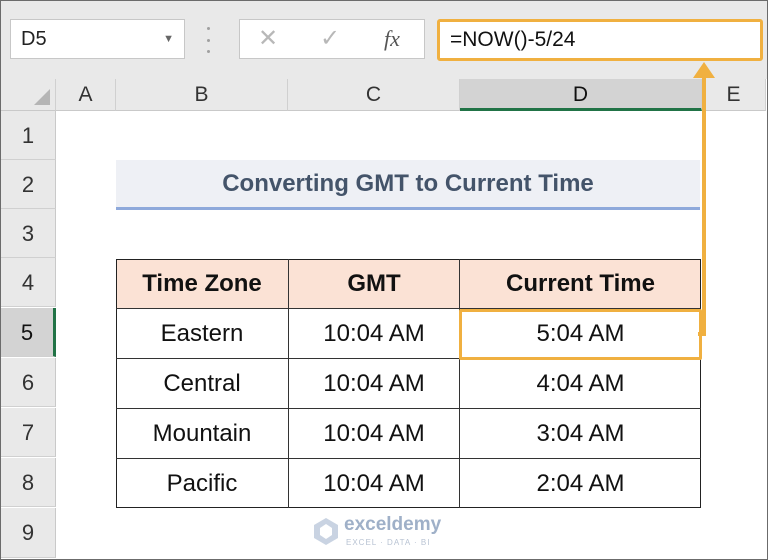  Describe the element at coordinates (702, 334) in the screenshot. I see `callout-arrow-connector` at that location.